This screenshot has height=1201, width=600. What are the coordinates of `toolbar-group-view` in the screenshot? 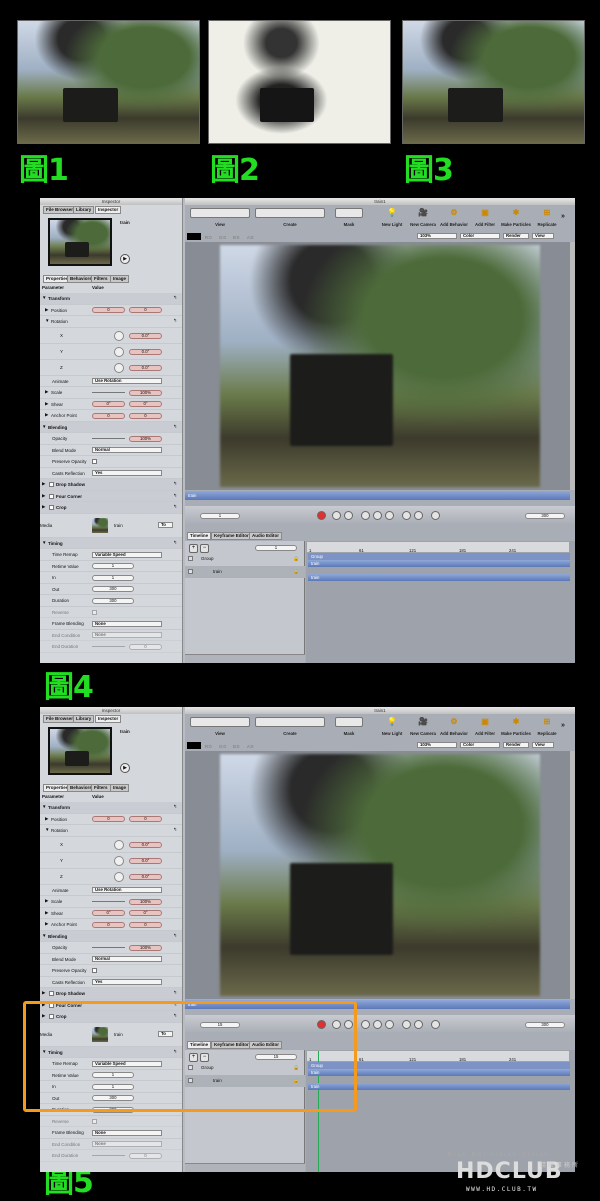 It's located at (220, 722).